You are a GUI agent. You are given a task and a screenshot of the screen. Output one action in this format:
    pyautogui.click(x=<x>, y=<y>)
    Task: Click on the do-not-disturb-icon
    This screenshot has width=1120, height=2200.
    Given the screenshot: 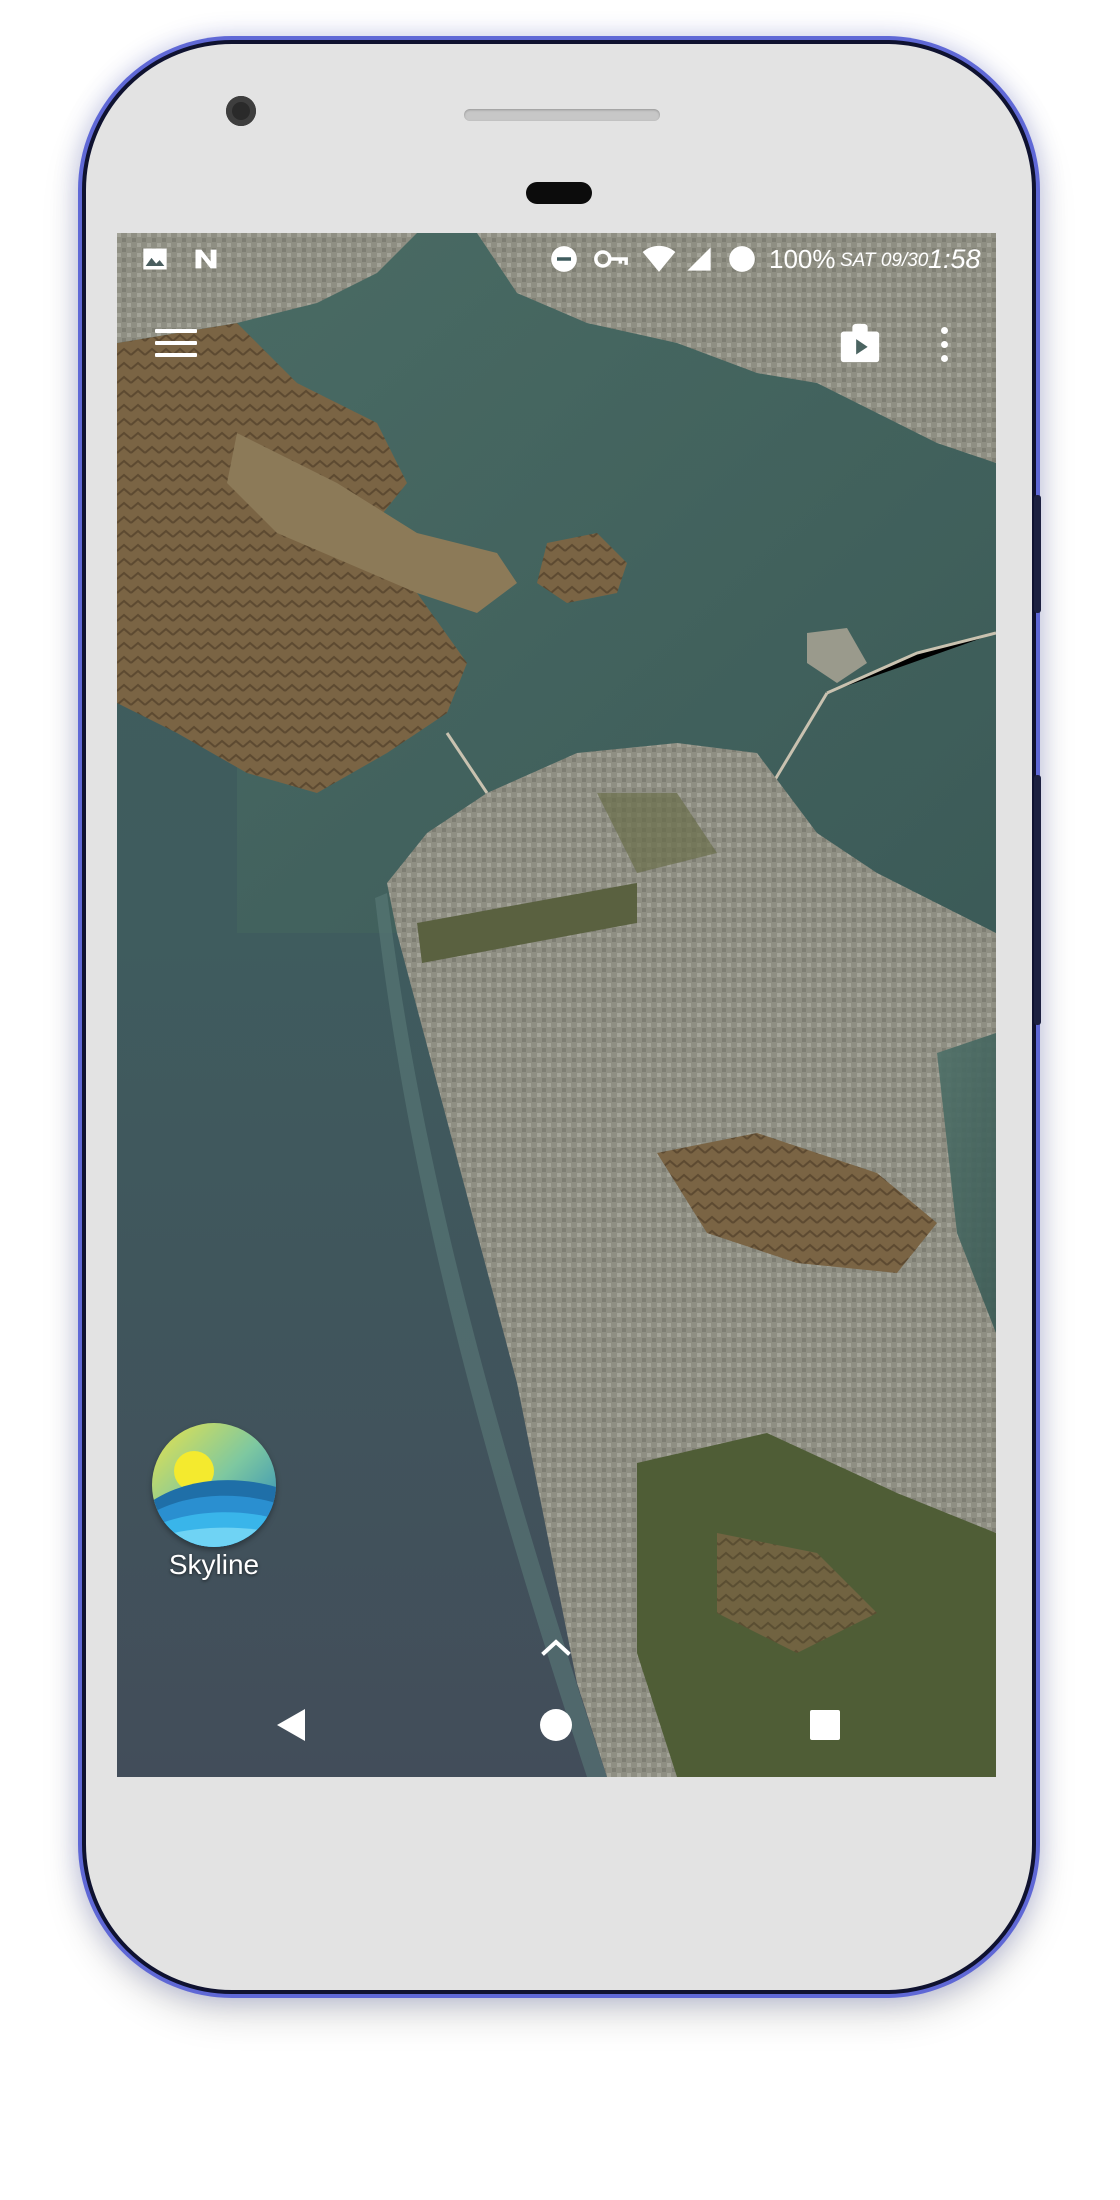 What is the action you would take?
    pyautogui.click(x=564, y=259)
    